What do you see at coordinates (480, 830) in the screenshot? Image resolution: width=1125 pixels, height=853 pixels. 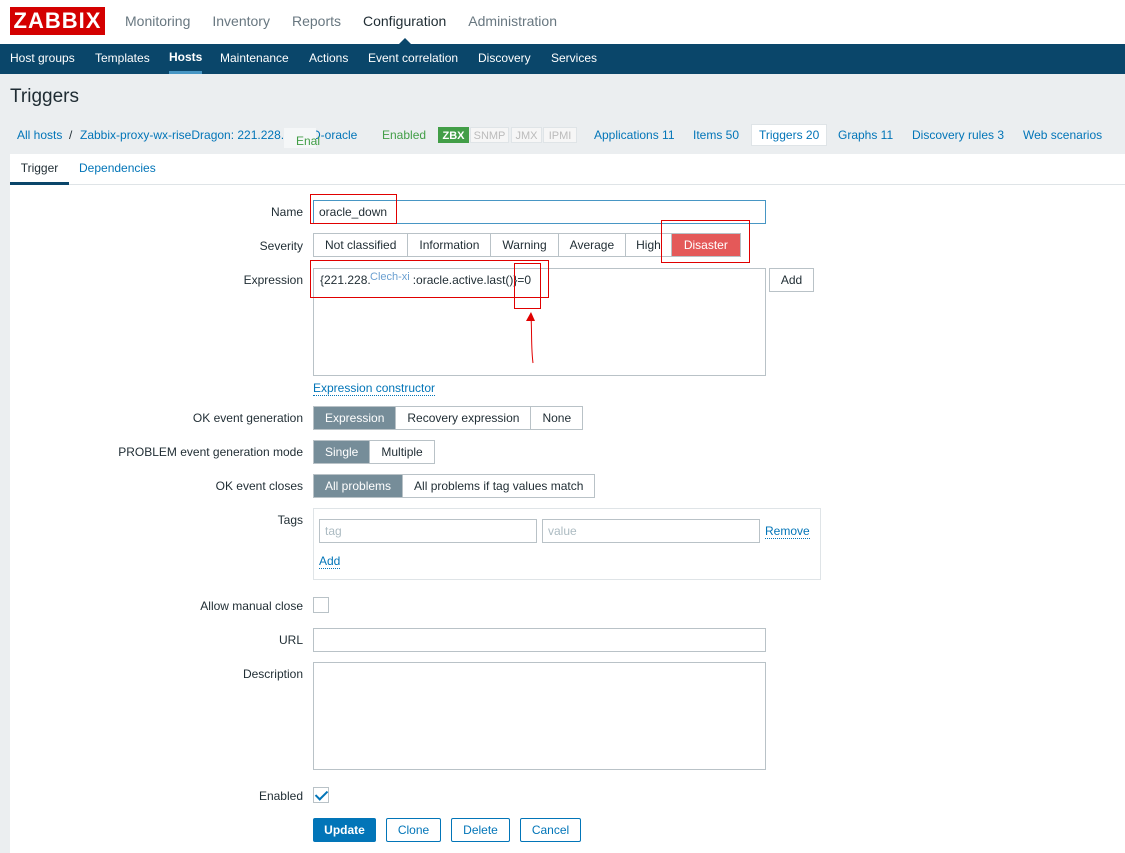 I see `delete-button: Delete` at bounding box center [480, 830].